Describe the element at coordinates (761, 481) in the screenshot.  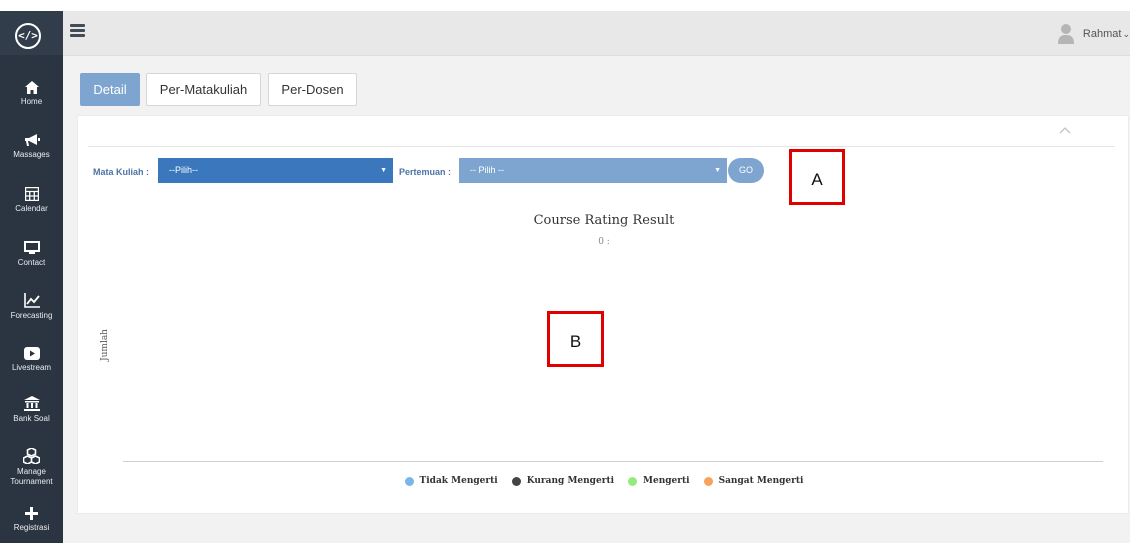
I see `legend-label: Sangat Mengerti` at that location.